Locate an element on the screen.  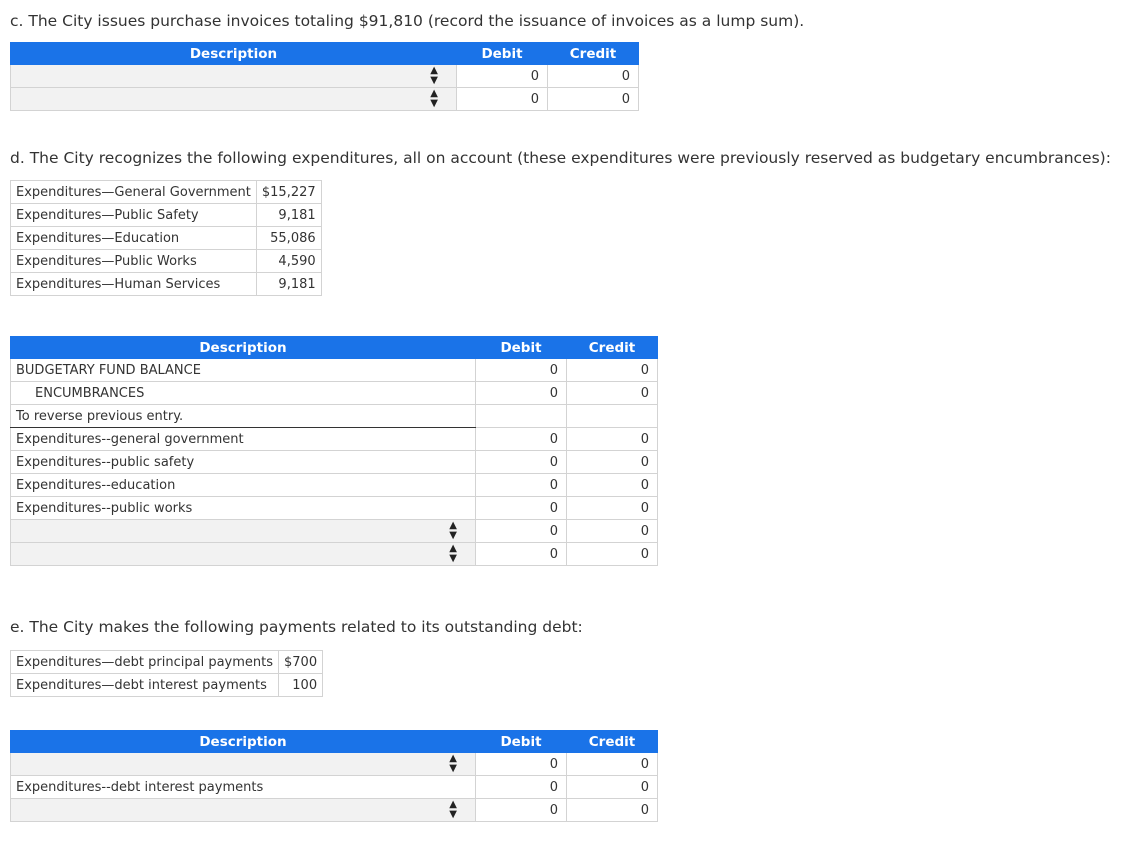
info-amount: $15,227 is located at coordinates (288, 192).